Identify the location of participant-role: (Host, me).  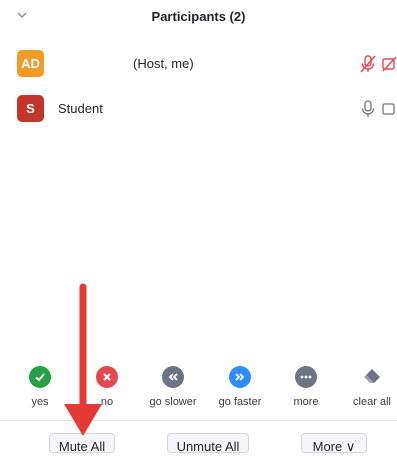
(163, 63).